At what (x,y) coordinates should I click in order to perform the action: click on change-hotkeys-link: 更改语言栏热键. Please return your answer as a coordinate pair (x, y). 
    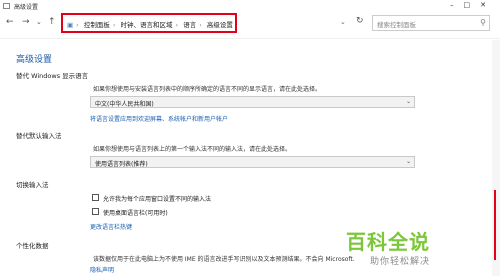
    Looking at the image, I should click on (111, 226).